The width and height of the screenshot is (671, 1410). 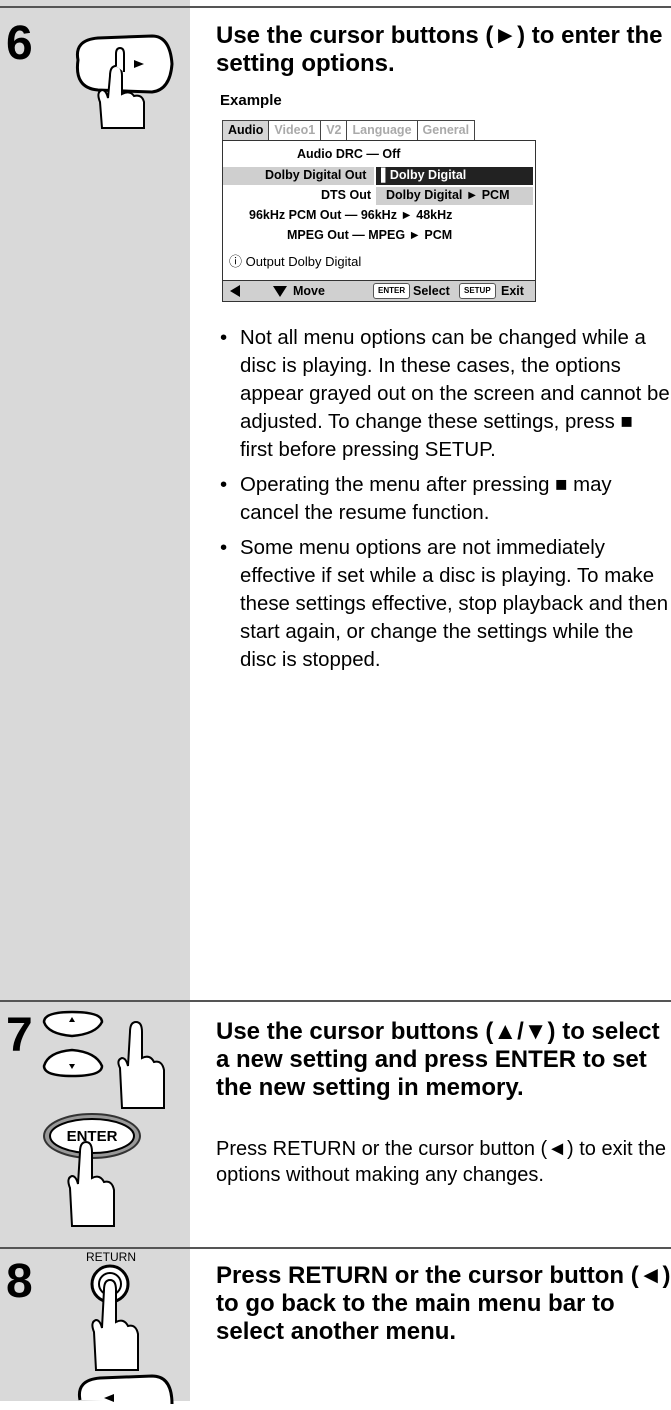 What do you see at coordinates (19, 1035) in the screenshot?
I see `step-number: 7` at bounding box center [19, 1035].